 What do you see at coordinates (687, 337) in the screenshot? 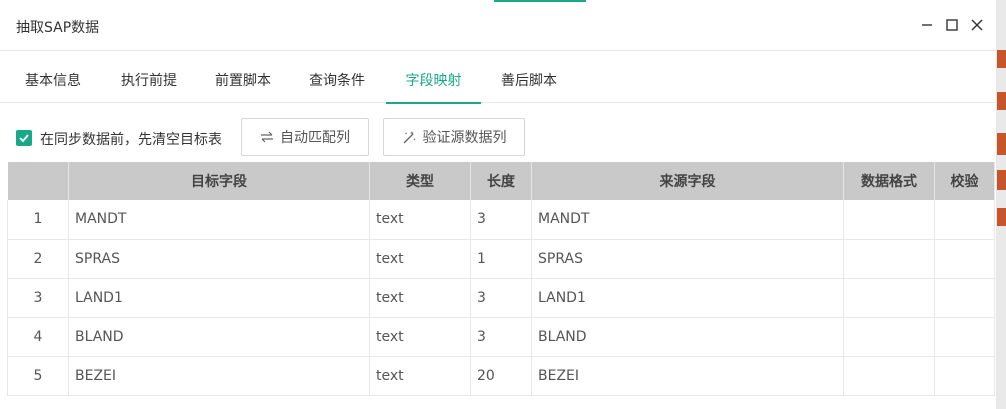
I see `source-field-cell: BLAND` at bounding box center [687, 337].